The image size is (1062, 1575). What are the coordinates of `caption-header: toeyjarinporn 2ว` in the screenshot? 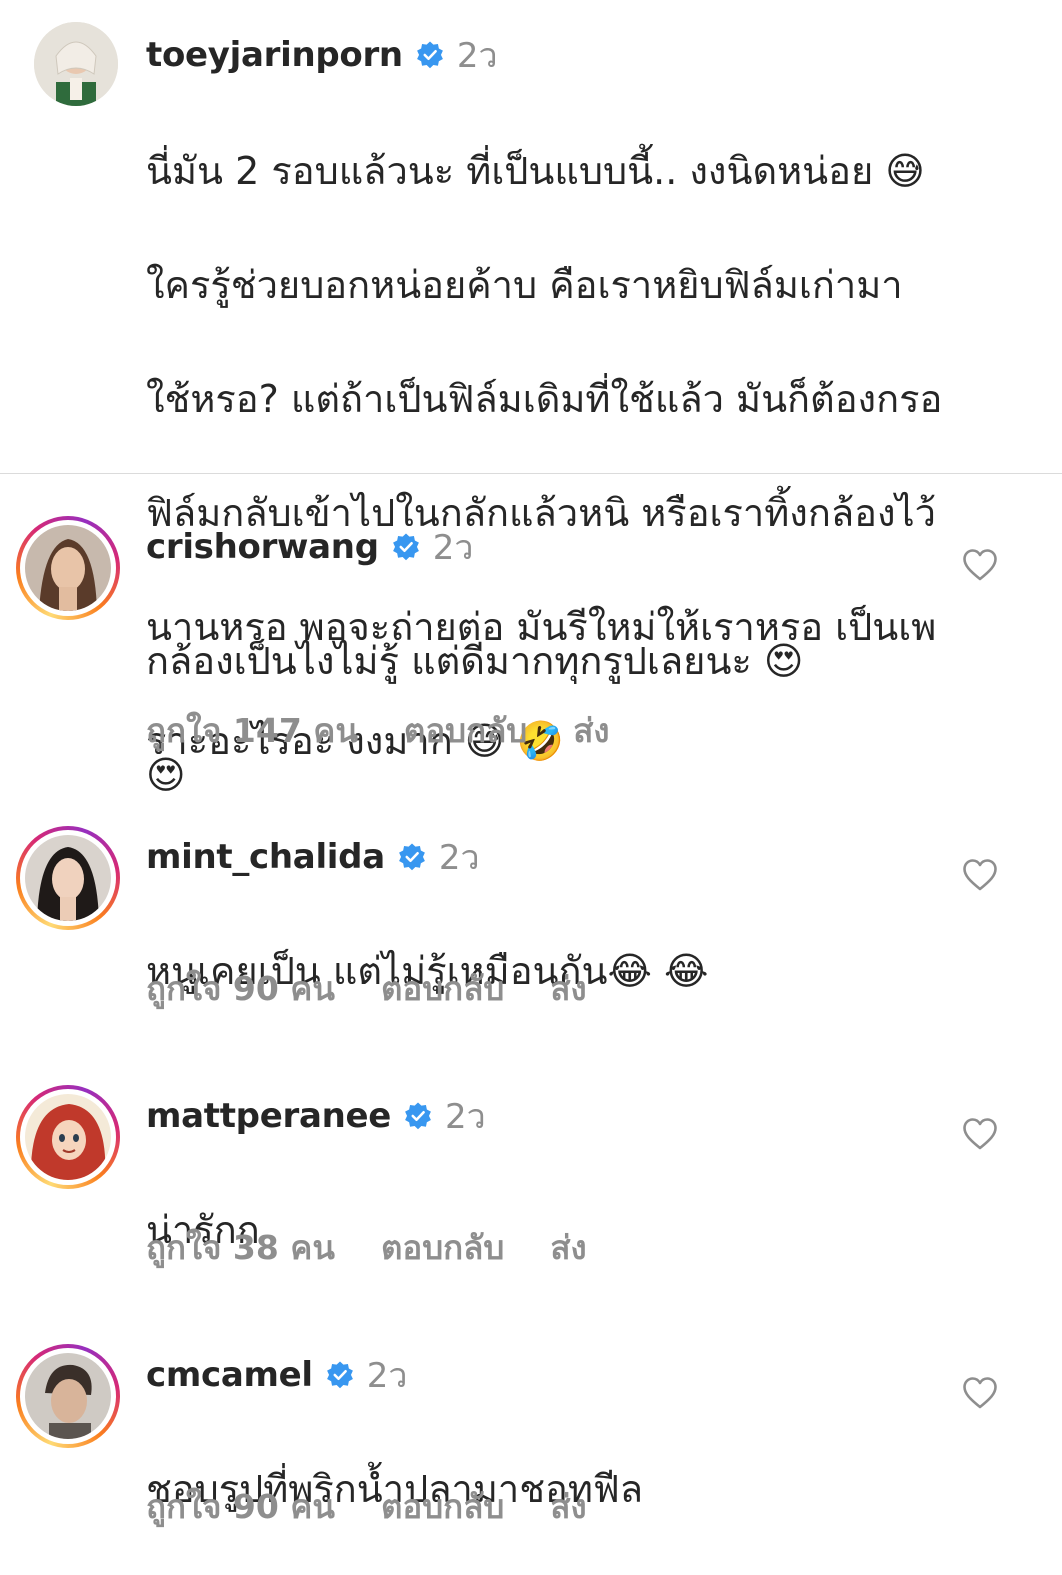 It's located at (322, 55).